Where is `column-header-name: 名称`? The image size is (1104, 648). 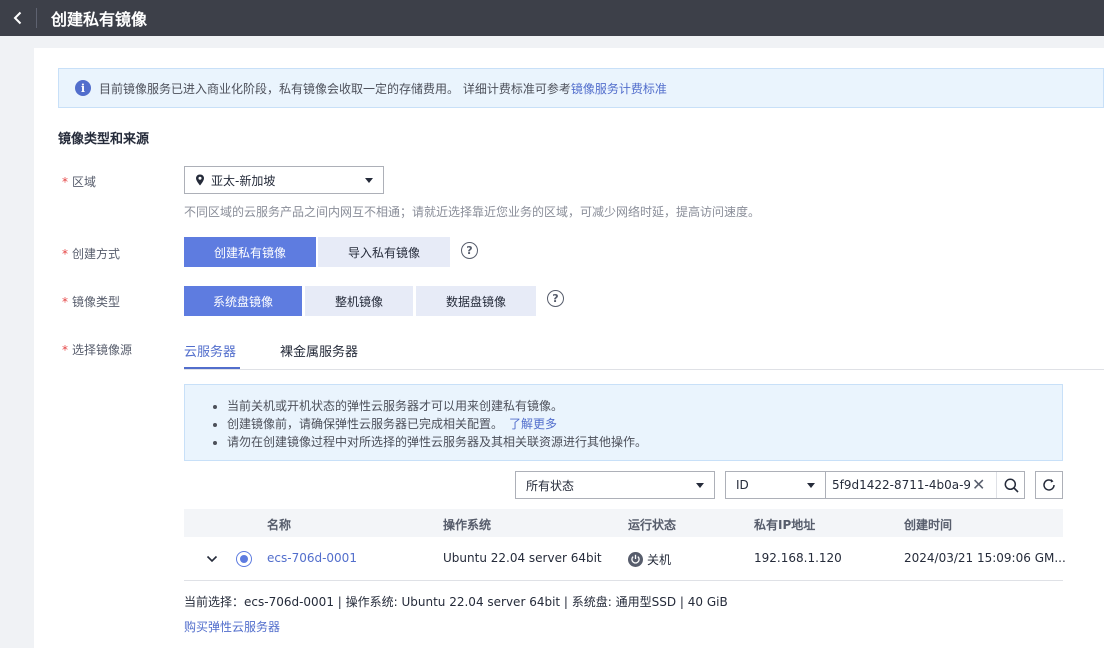
column-header-name: 名称 is located at coordinates (279, 525).